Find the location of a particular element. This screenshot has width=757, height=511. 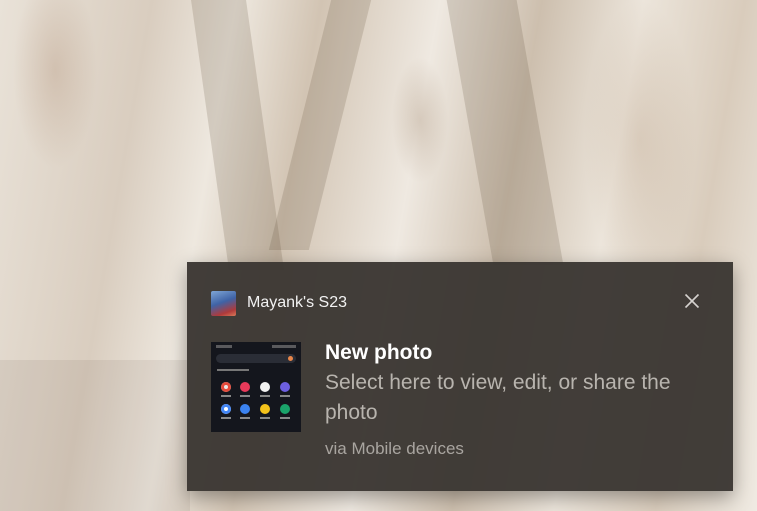

device-avatar-icon is located at coordinates (223, 303).